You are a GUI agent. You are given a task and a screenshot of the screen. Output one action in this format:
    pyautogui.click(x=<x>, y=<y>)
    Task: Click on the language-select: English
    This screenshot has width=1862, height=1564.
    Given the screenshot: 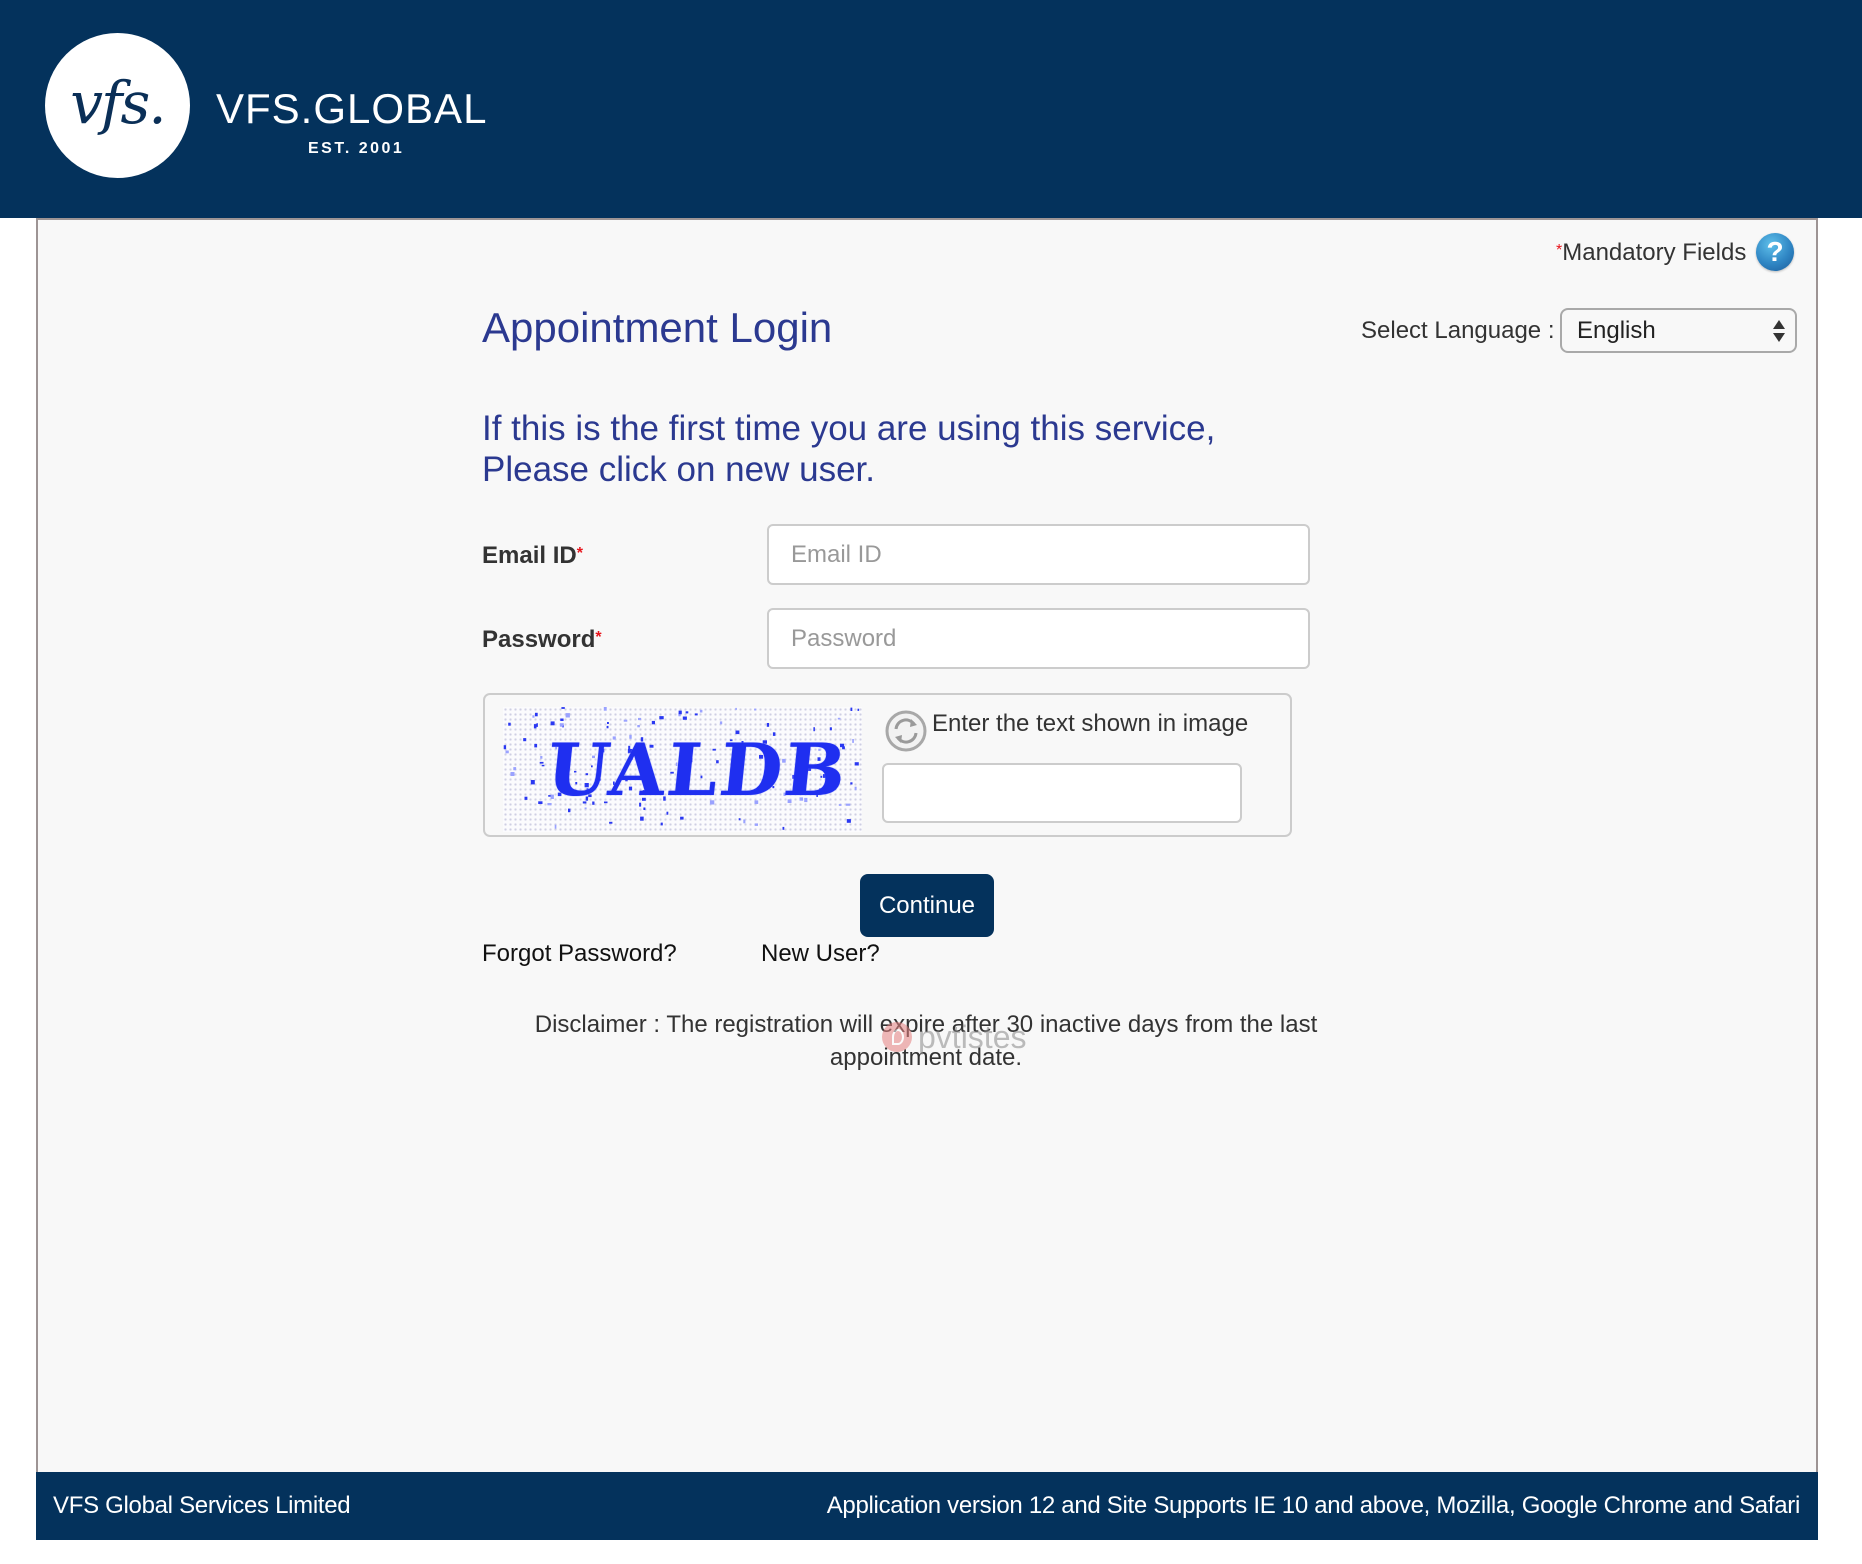 What is the action you would take?
    pyautogui.click(x=1678, y=330)
    